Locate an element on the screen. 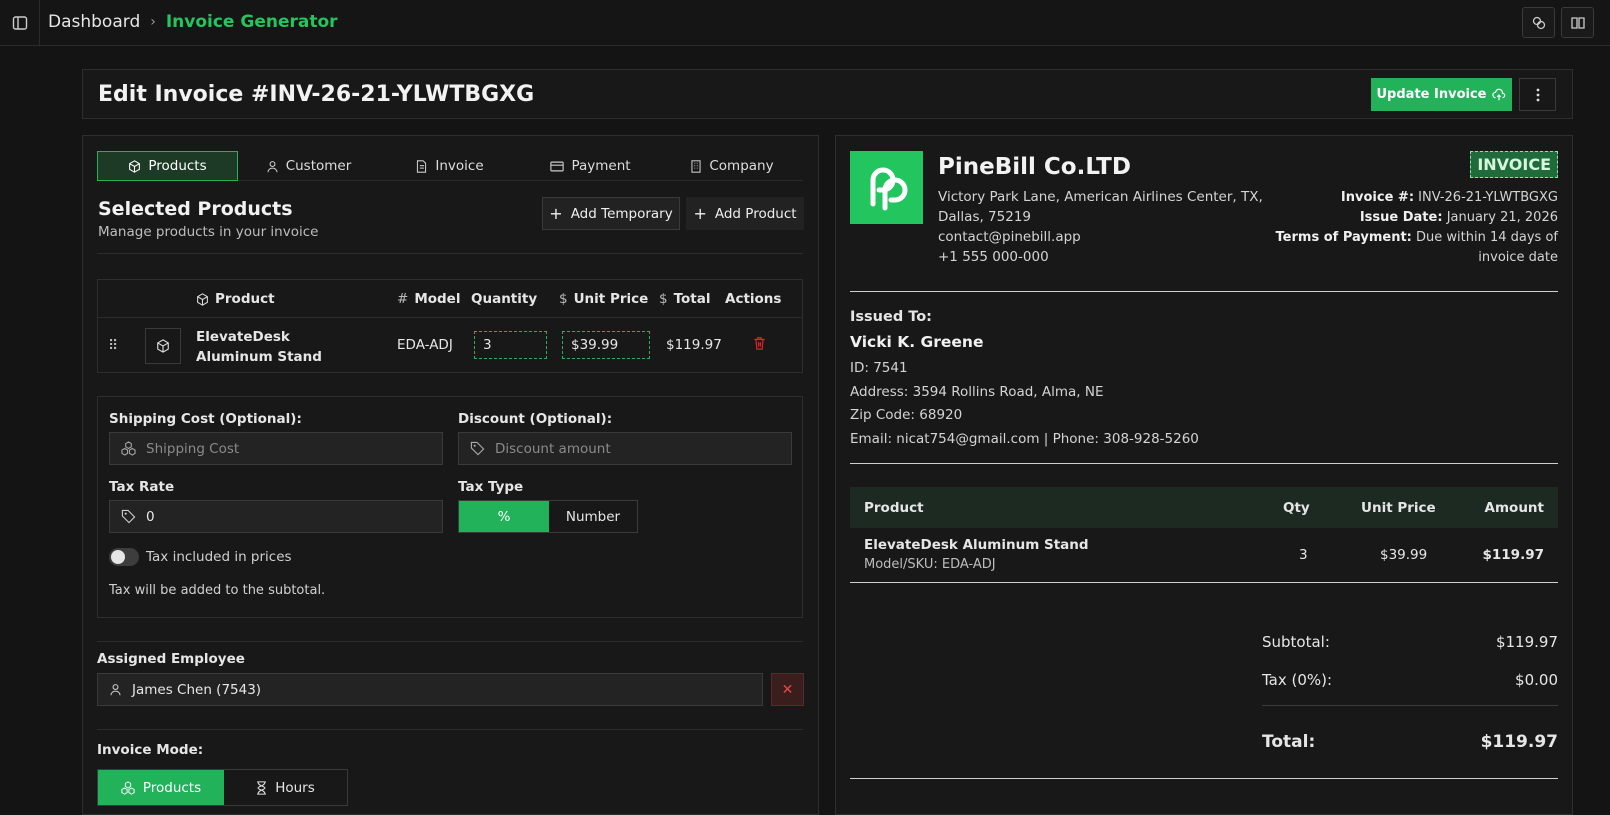 This screenshot has height=815, width=1610. sidebar-icon is located at coordinates (19, 22).